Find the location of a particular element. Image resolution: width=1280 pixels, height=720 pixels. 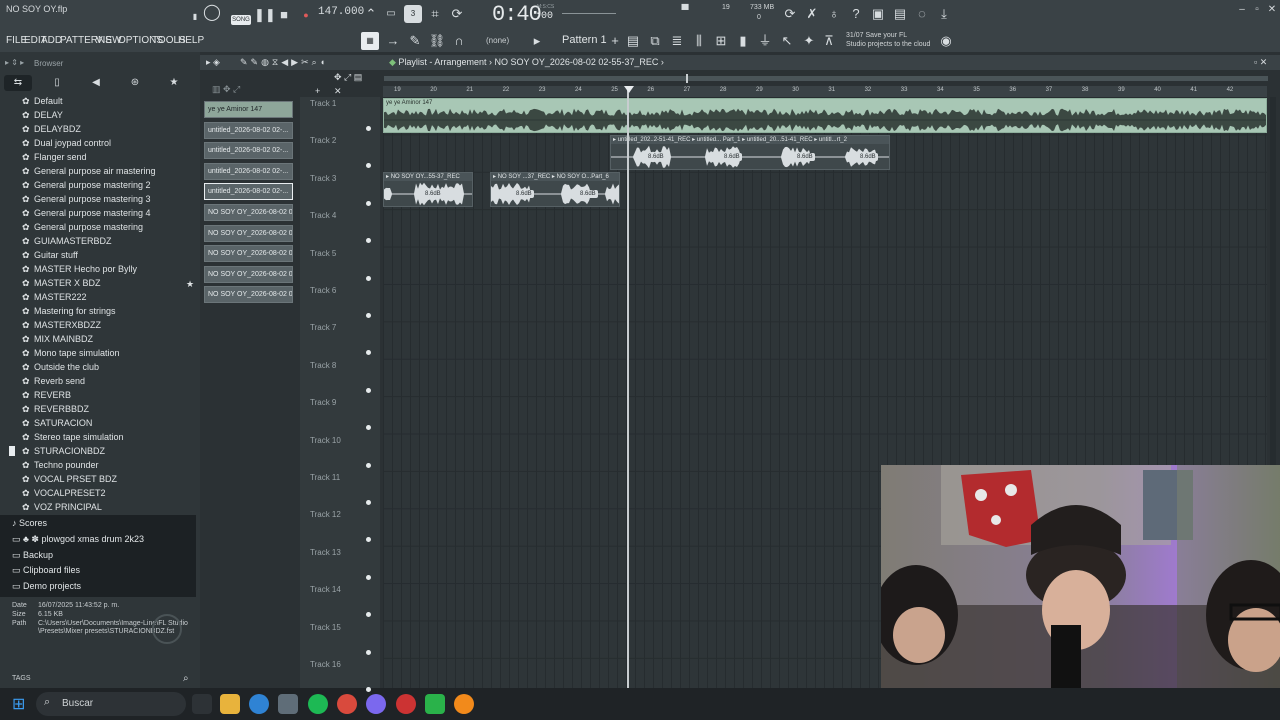

maximize-icon: ▫ is located at coordinates (1257, 10).